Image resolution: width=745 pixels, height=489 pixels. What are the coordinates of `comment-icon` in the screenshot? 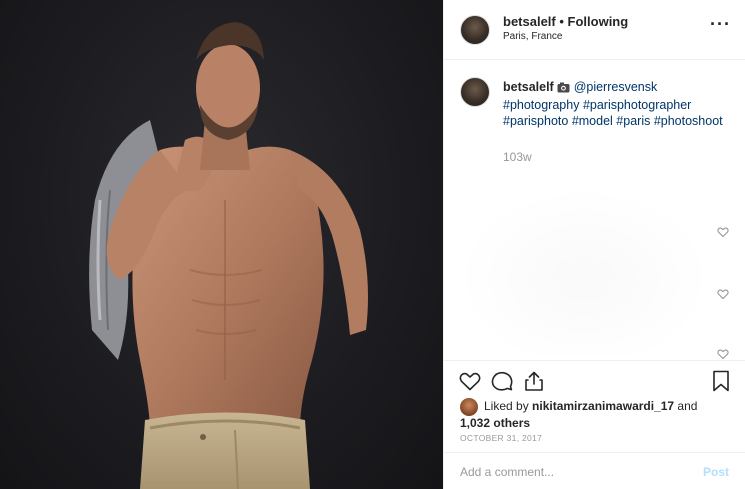 It's located at (502, 381).